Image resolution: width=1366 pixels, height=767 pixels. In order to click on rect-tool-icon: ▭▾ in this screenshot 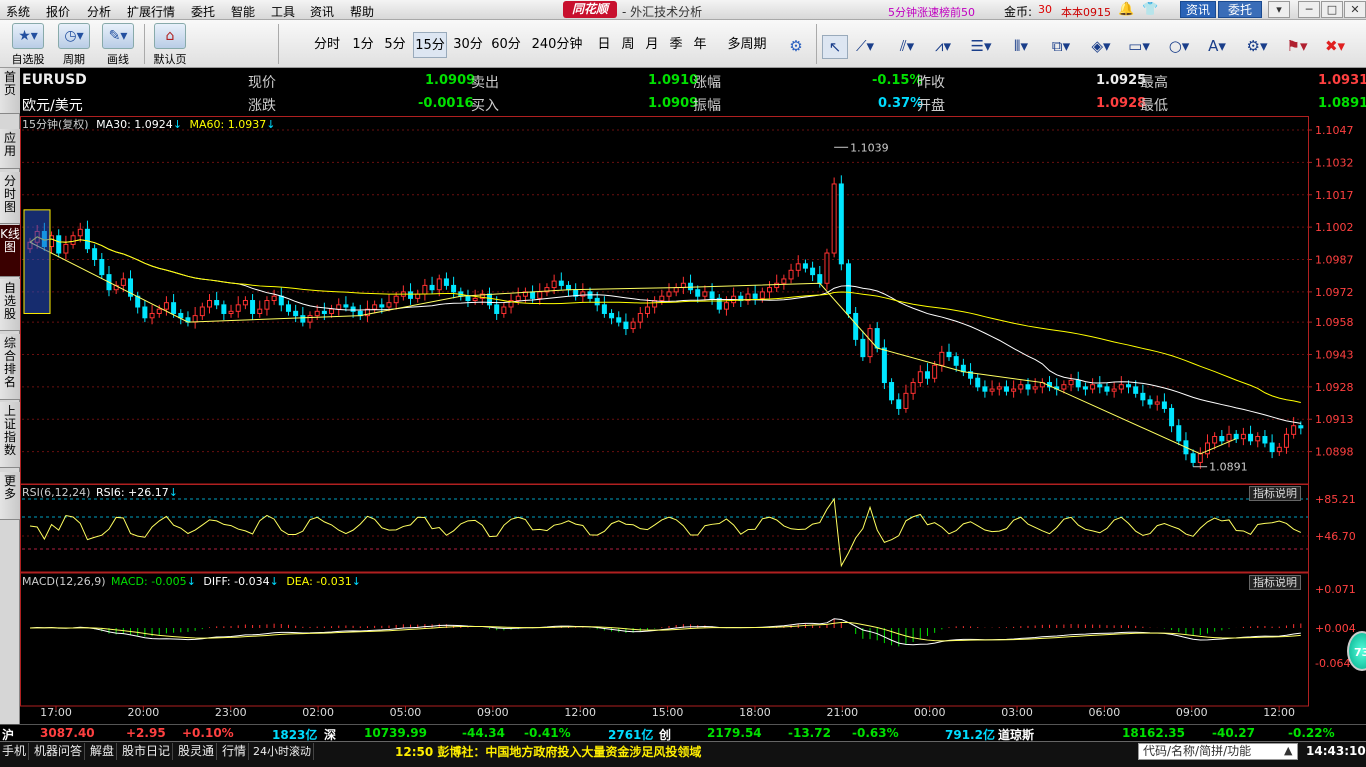, I will do `click(1139, 47)`.